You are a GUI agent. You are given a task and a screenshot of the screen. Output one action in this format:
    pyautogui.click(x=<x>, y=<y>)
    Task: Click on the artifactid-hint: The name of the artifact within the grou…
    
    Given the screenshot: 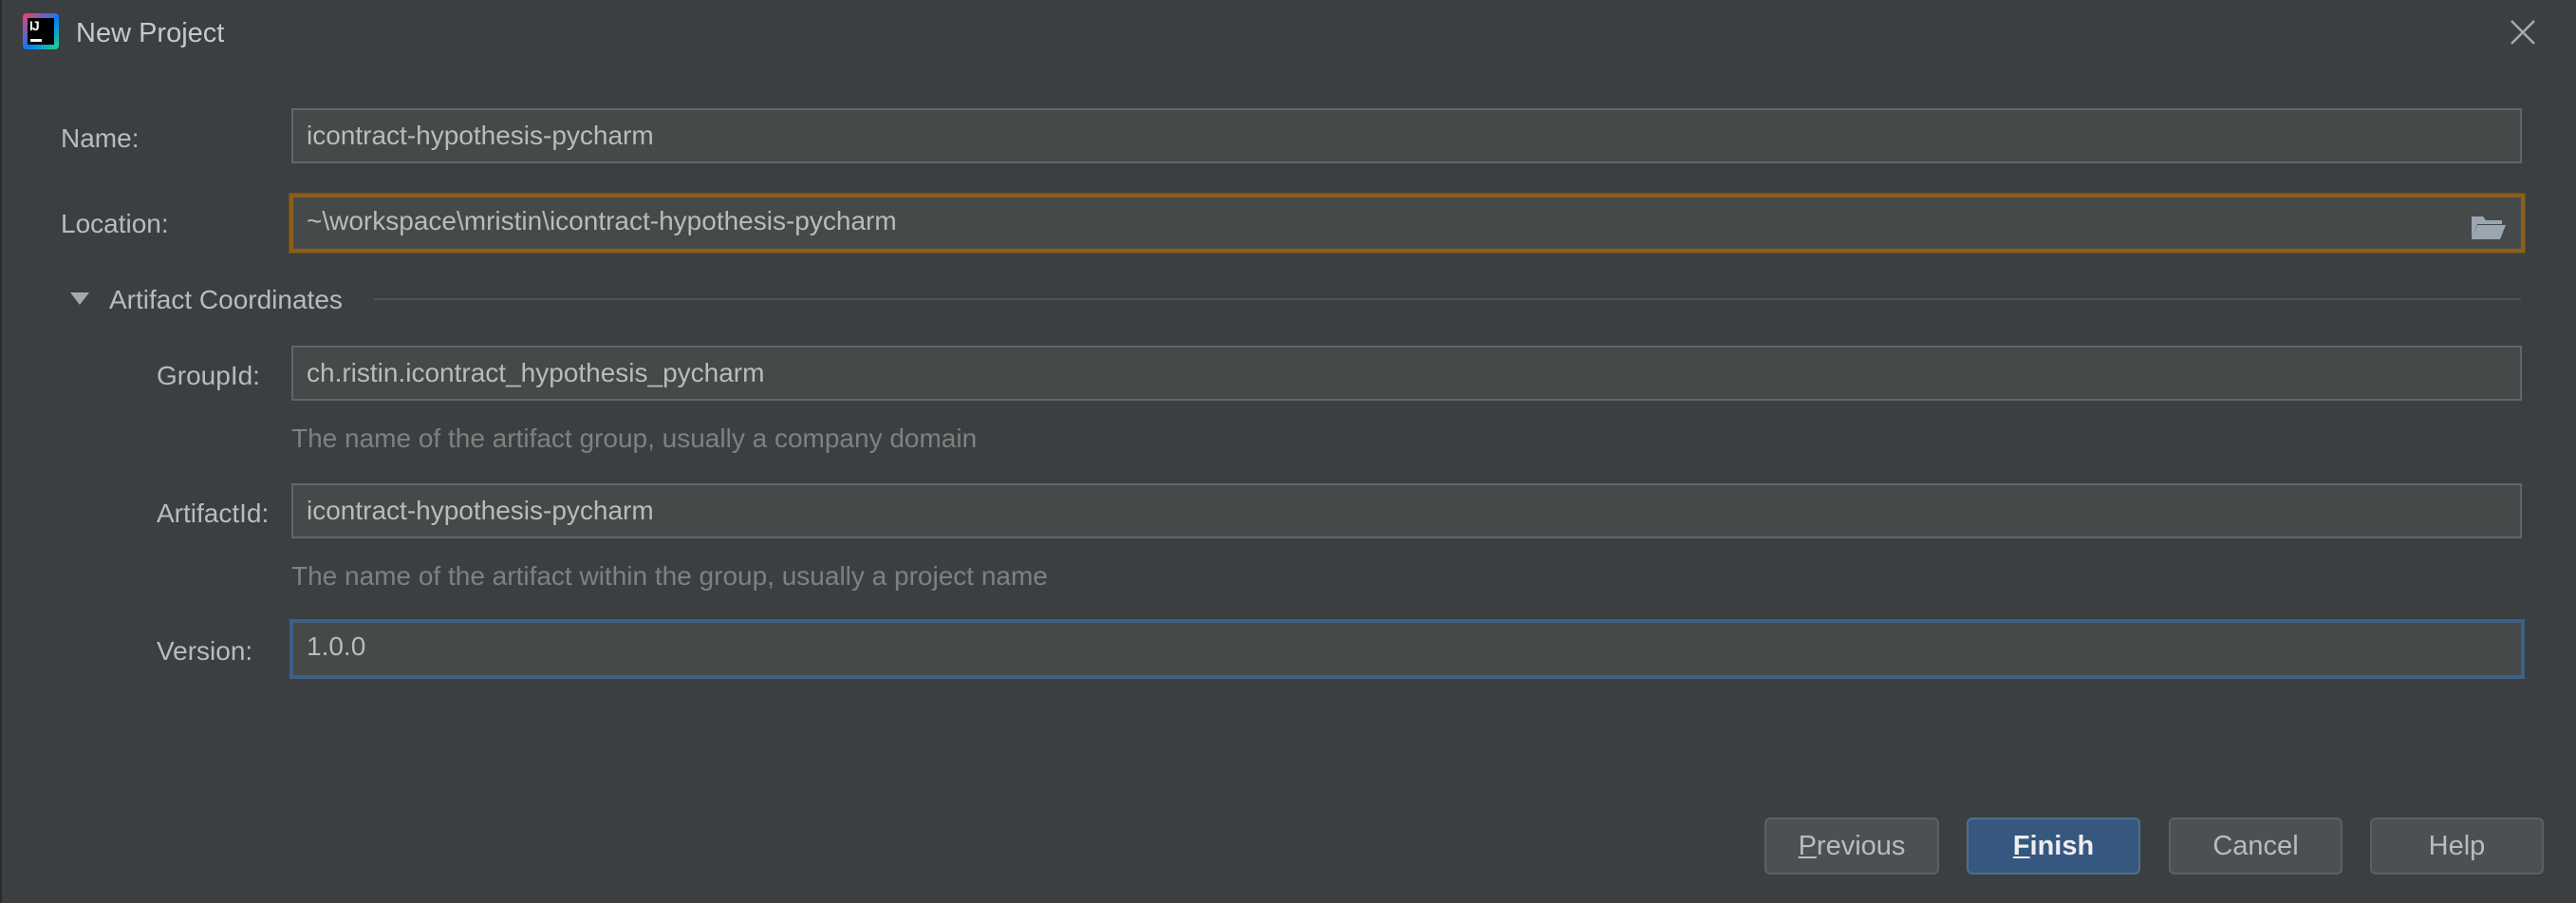 What is the action you would take?
    pyautogui.click(x=669, y=576)
    